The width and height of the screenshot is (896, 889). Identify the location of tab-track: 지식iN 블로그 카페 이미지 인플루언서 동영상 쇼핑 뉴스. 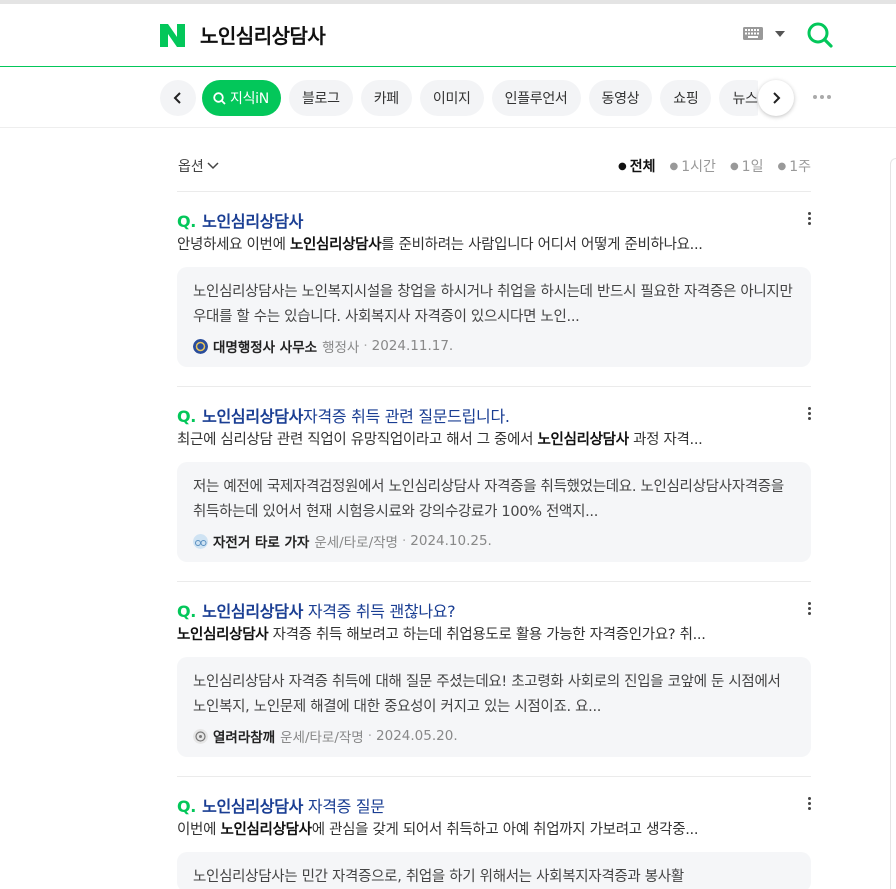
(480, 98).